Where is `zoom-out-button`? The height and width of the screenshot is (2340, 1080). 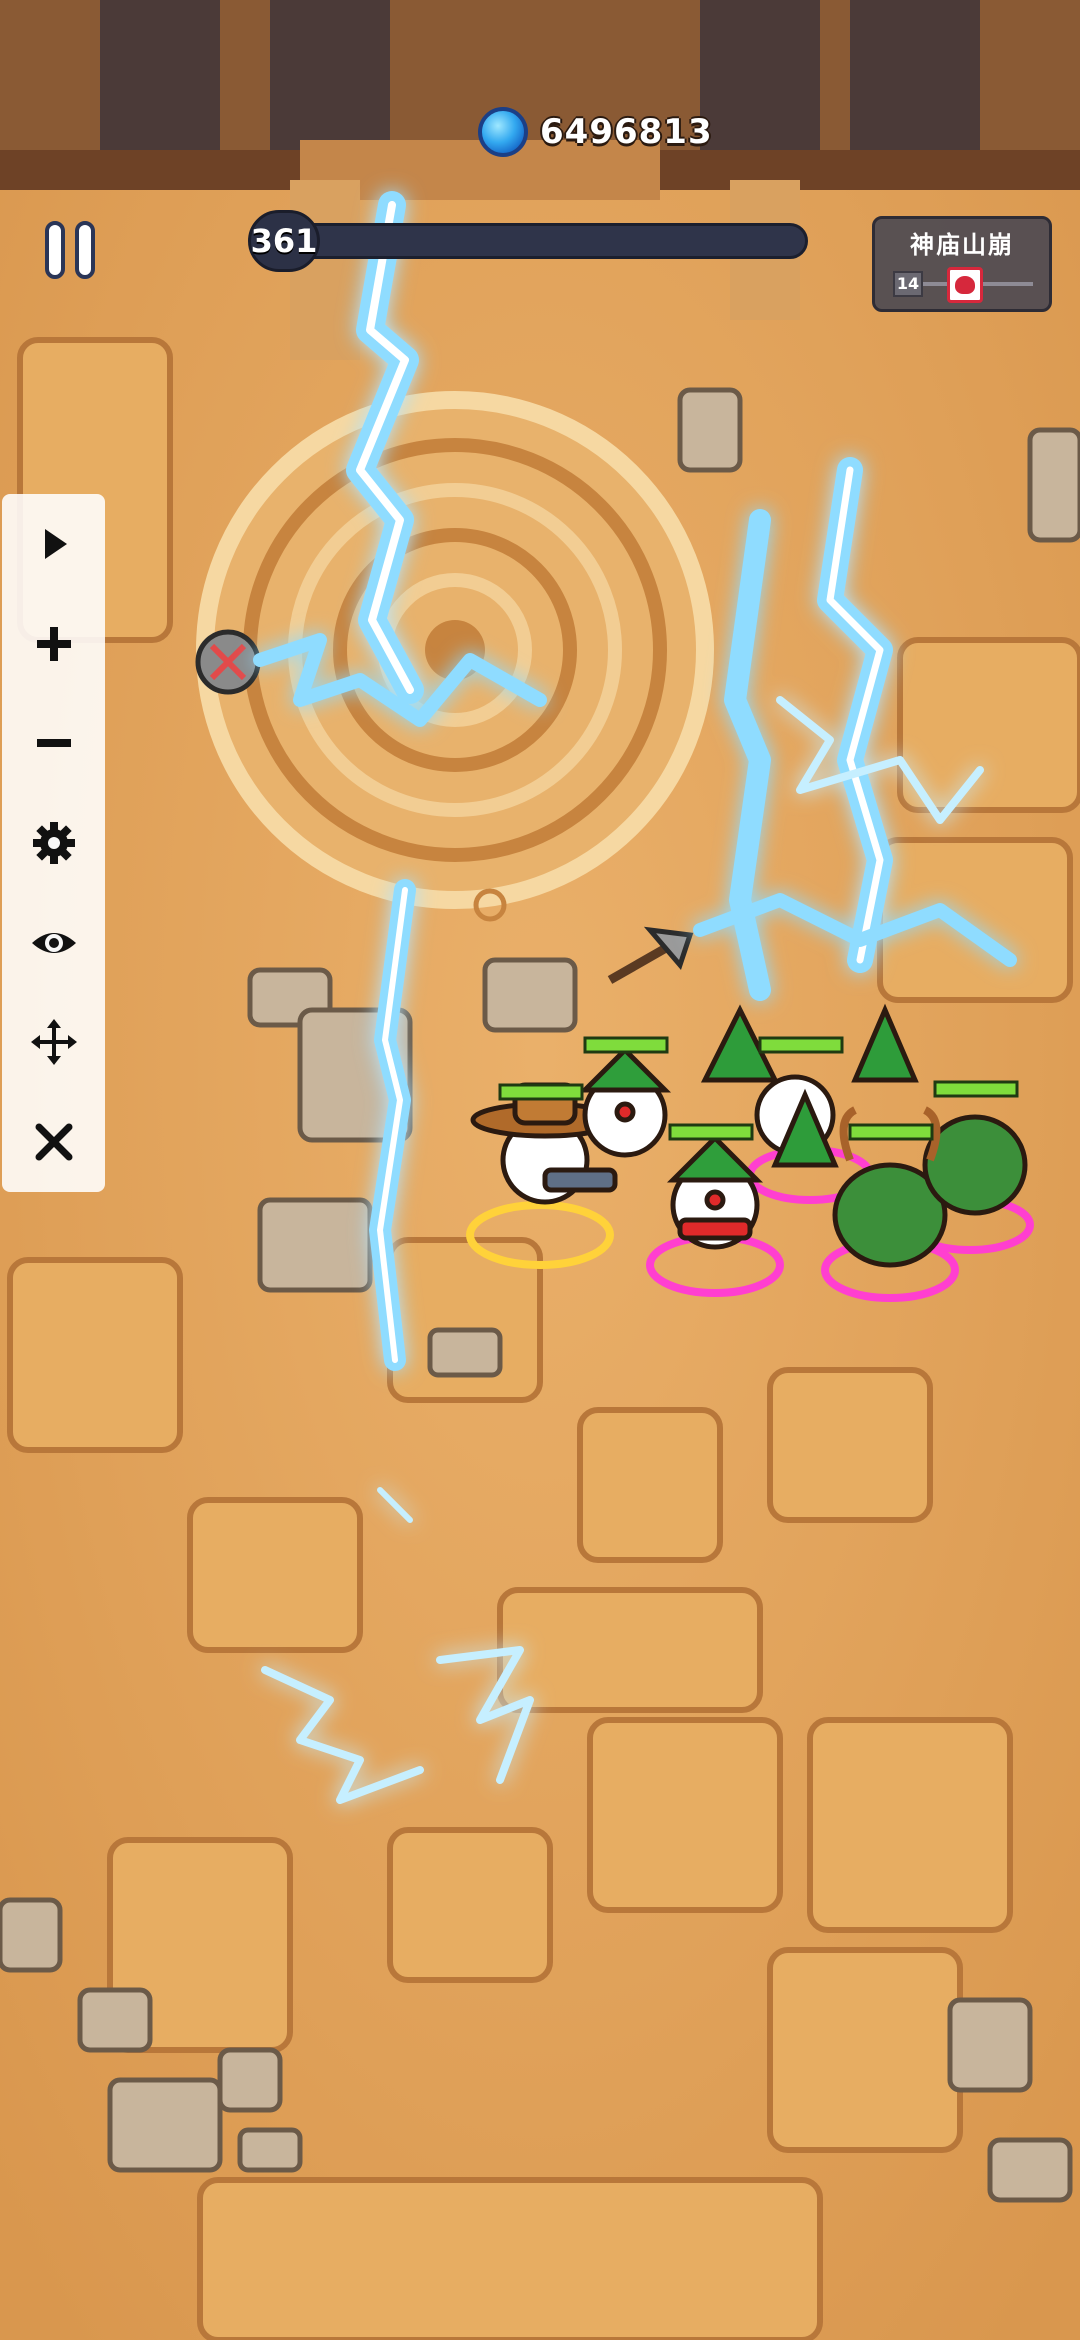 zoom-out-button is located at coordinates (53, 743).